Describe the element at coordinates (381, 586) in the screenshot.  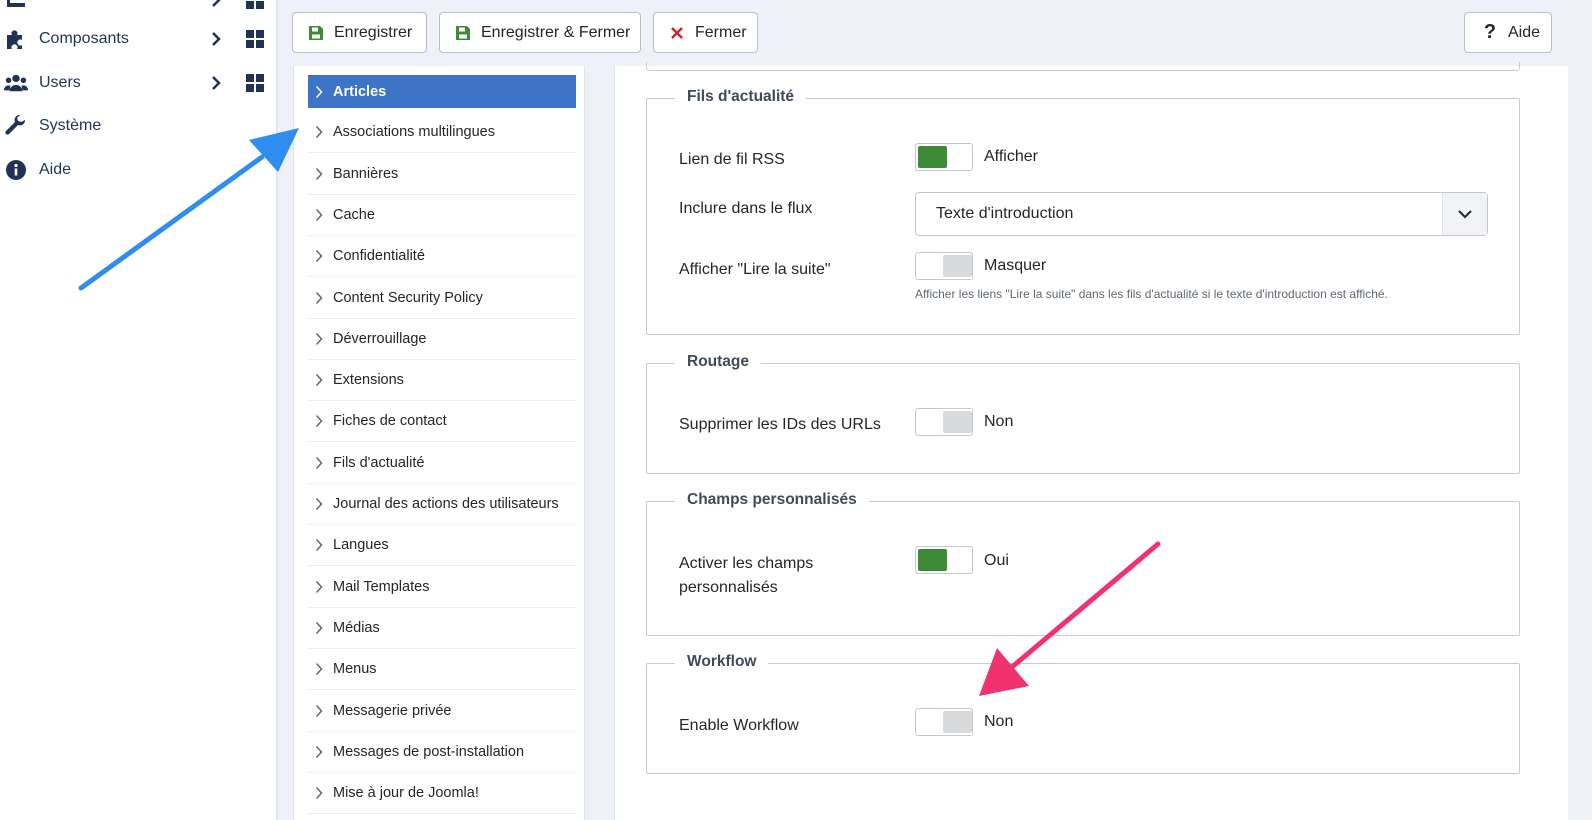
I see `tab-label: Mail Templates` at that location.